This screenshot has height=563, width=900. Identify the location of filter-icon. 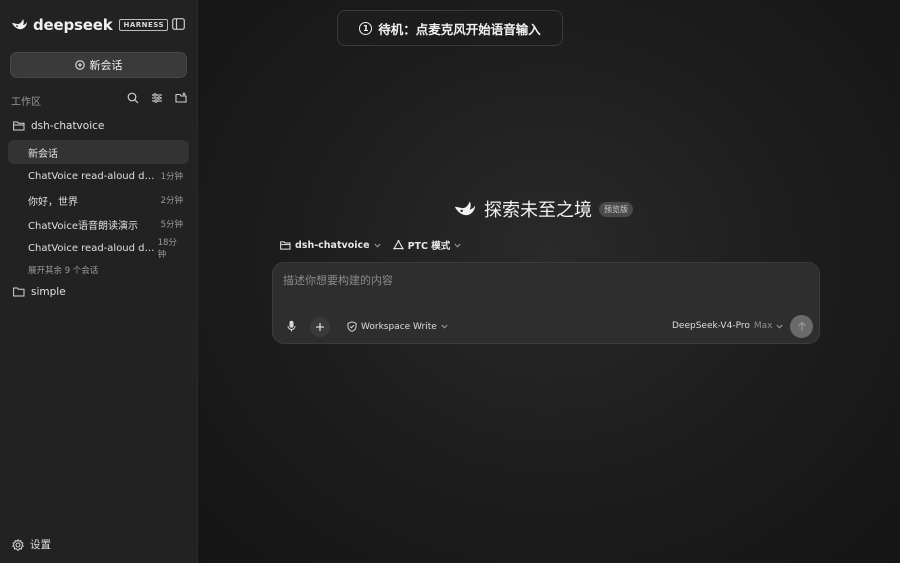
(157, 98).